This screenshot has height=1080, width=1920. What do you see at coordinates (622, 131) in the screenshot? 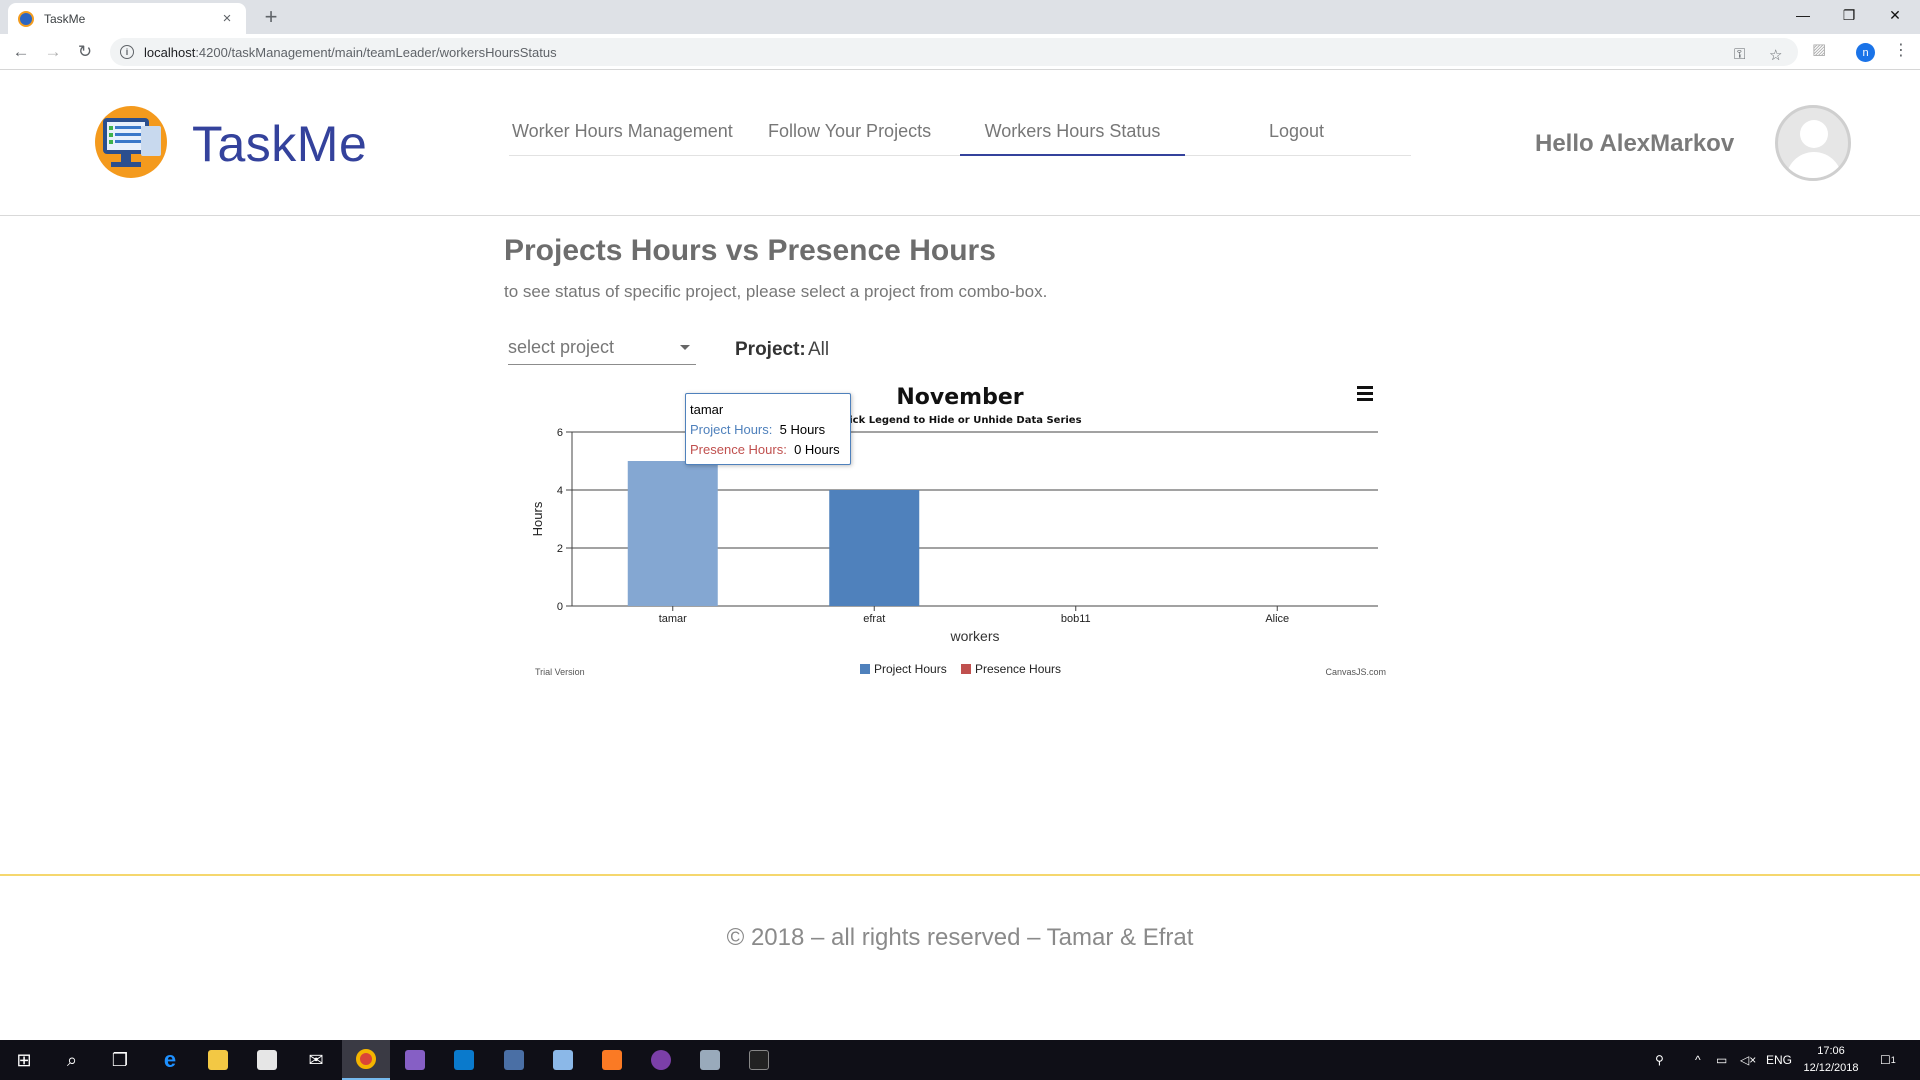
I see `nav-worker-hours-management: Worker Hours Management` at bounding box center [622, 131].